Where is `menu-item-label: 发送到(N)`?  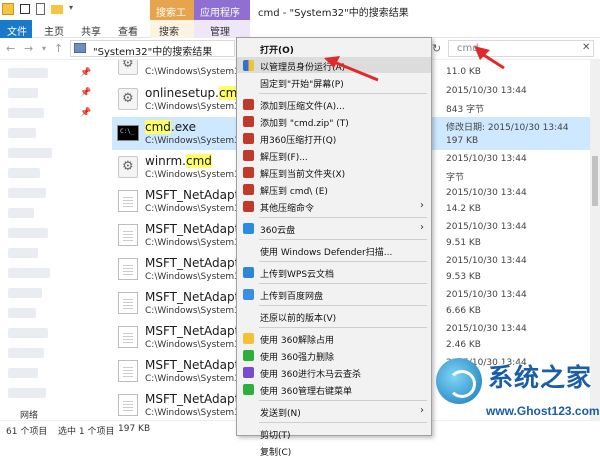
menu-item-label: 发送到(N) is located at coordinates (280, 414).